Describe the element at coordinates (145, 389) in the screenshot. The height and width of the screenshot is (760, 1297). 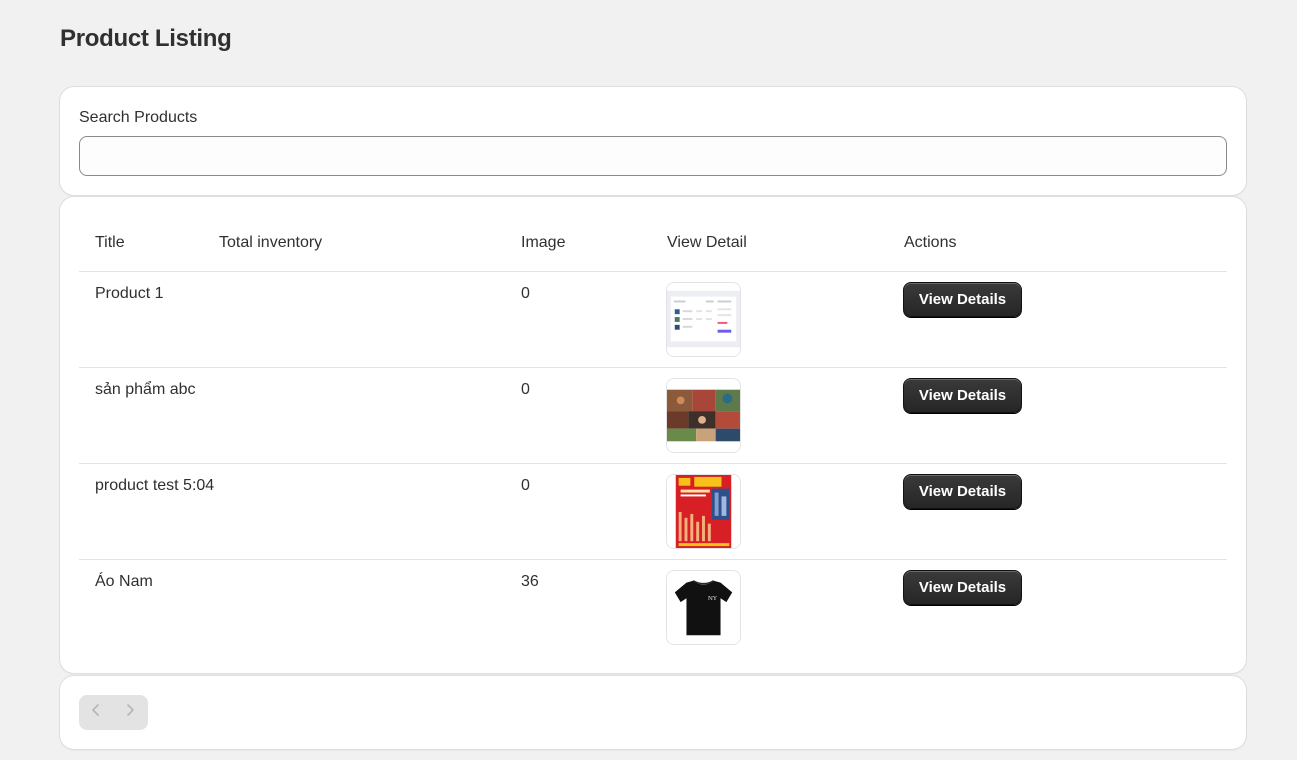
I see `product-title: sản phẩm abc` at that location.